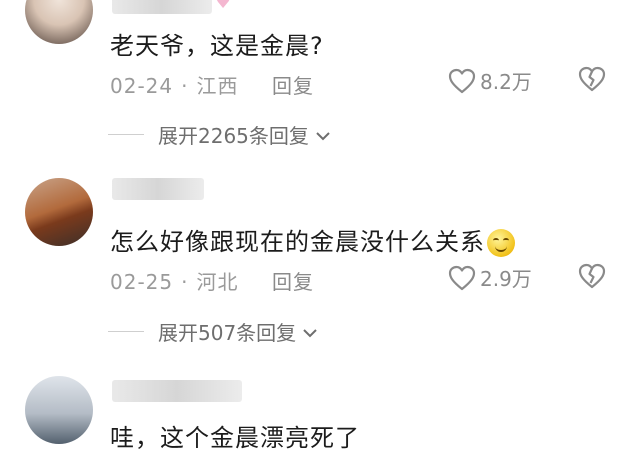 The image size is (640, 453). Describe the element at coordinates (506, 82) in the screenshot. I see `like-count: 8.2万` at that location.